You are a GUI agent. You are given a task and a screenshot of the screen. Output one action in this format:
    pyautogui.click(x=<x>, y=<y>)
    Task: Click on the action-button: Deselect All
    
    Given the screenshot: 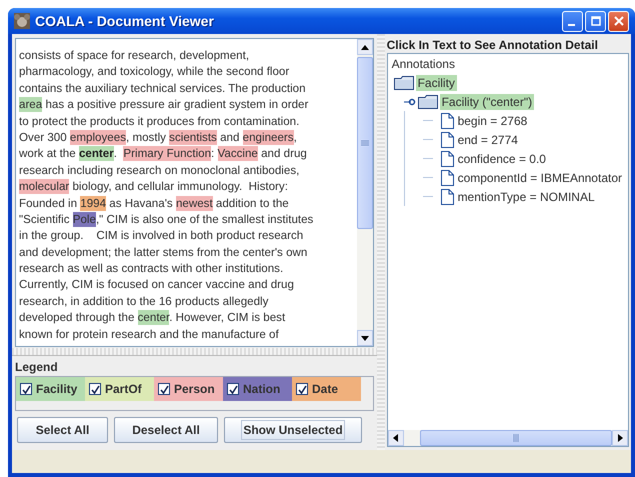 What is the action you would take?
    pyautogui.click(x=166, y=430)
    